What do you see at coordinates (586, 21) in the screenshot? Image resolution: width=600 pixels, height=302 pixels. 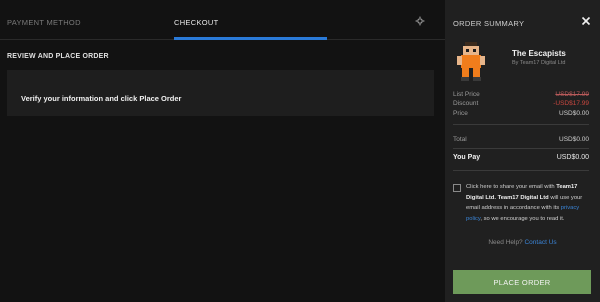 I see `close-icon` at bounding box center [586, 21].